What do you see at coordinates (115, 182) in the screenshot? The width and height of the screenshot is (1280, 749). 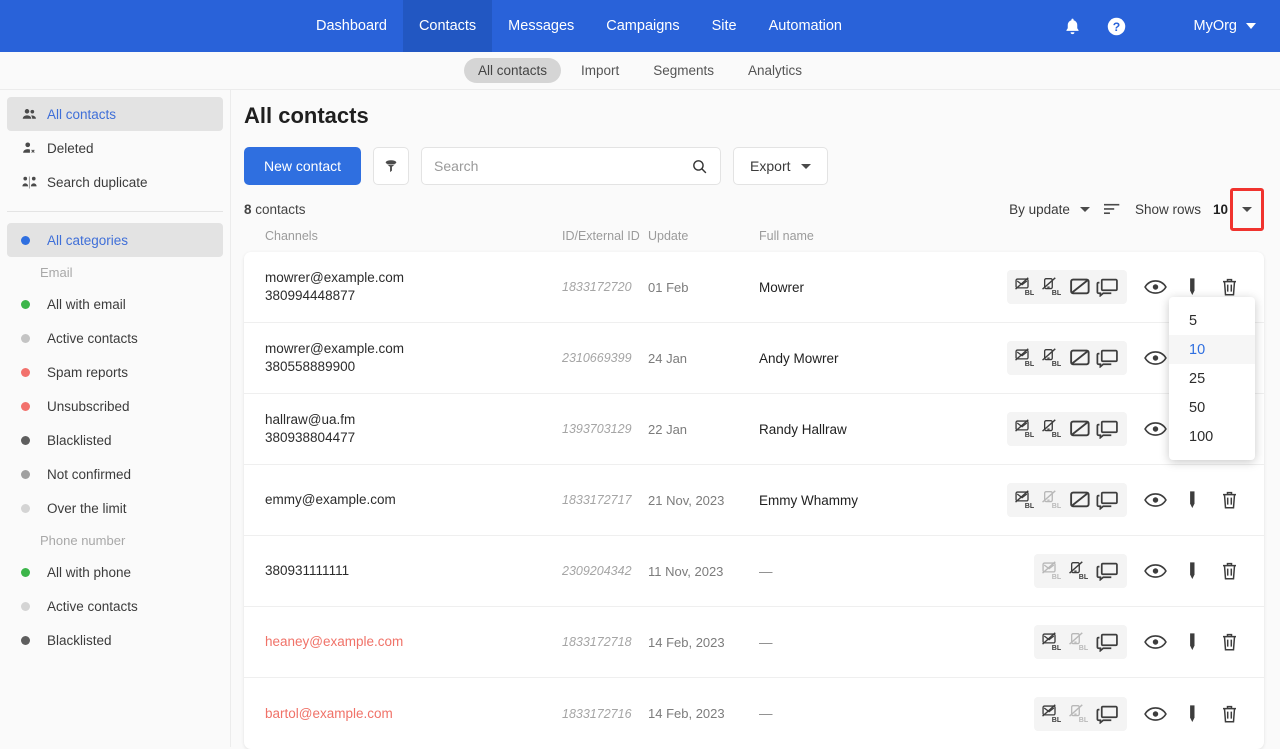 I see `sidebar-item-search-duplicate: Search duplicate` at bounding box center [115, 182].